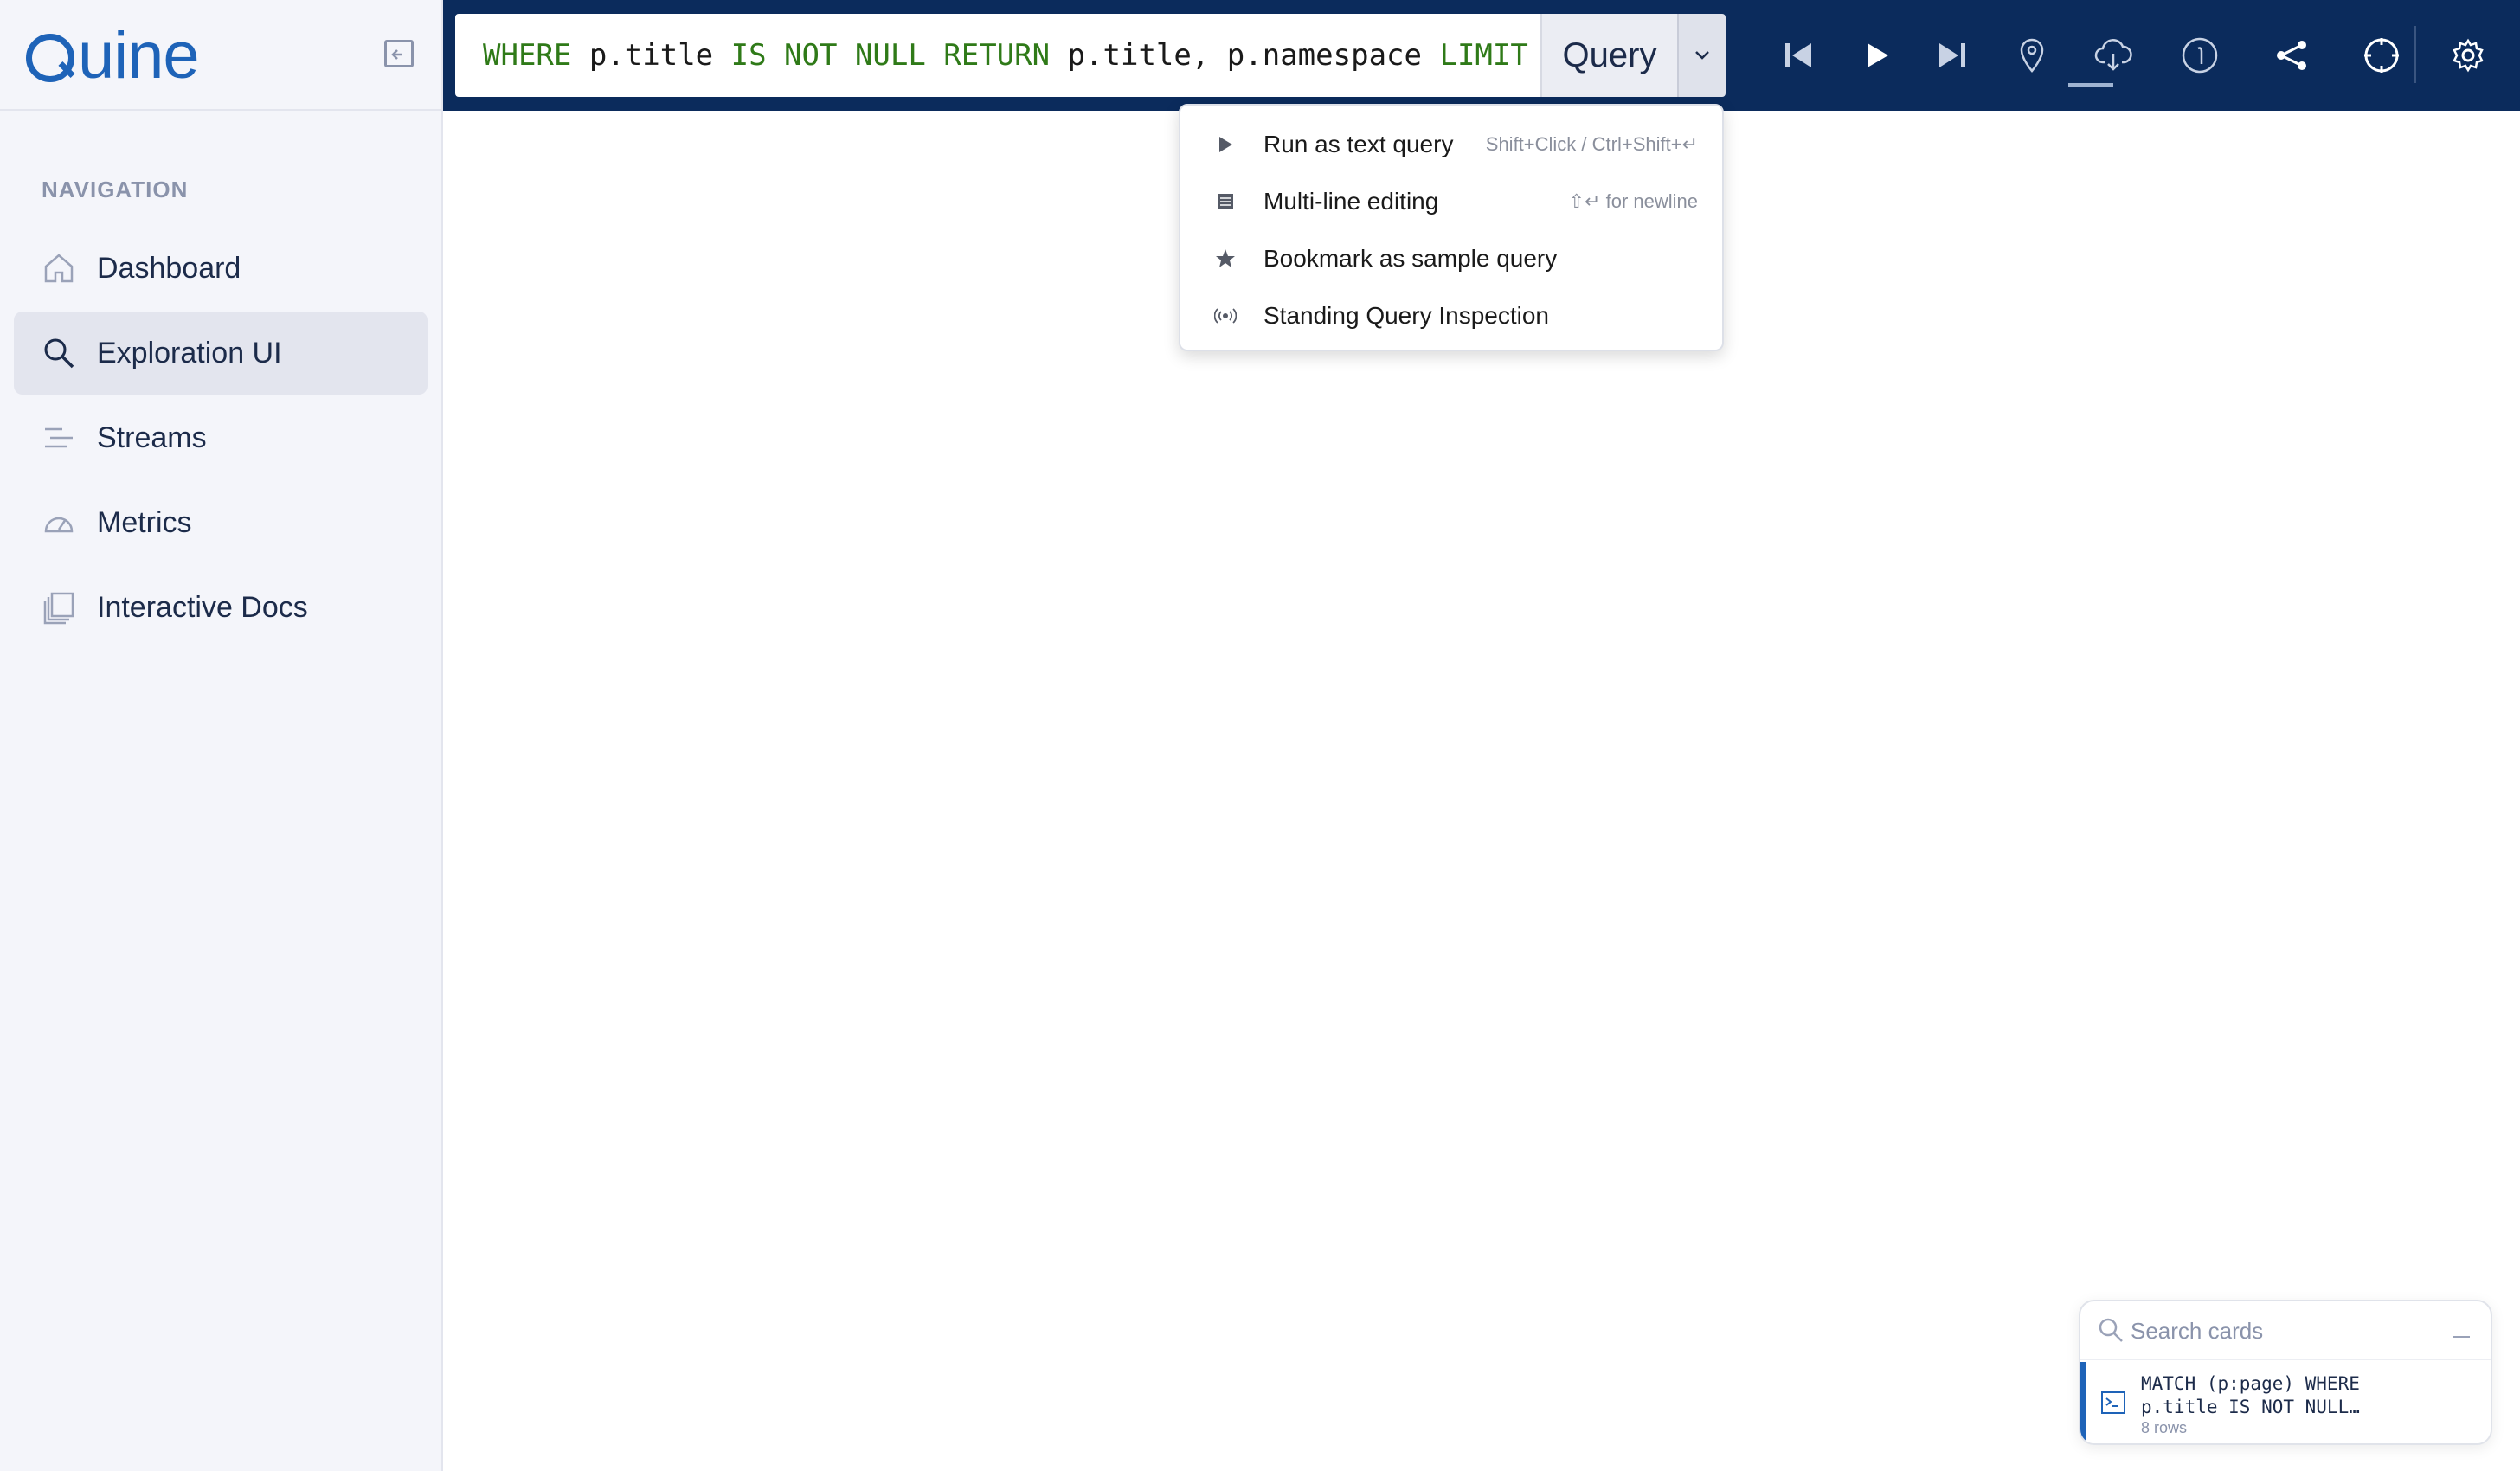  I want to click on collapse-icon, so click(396, 54).